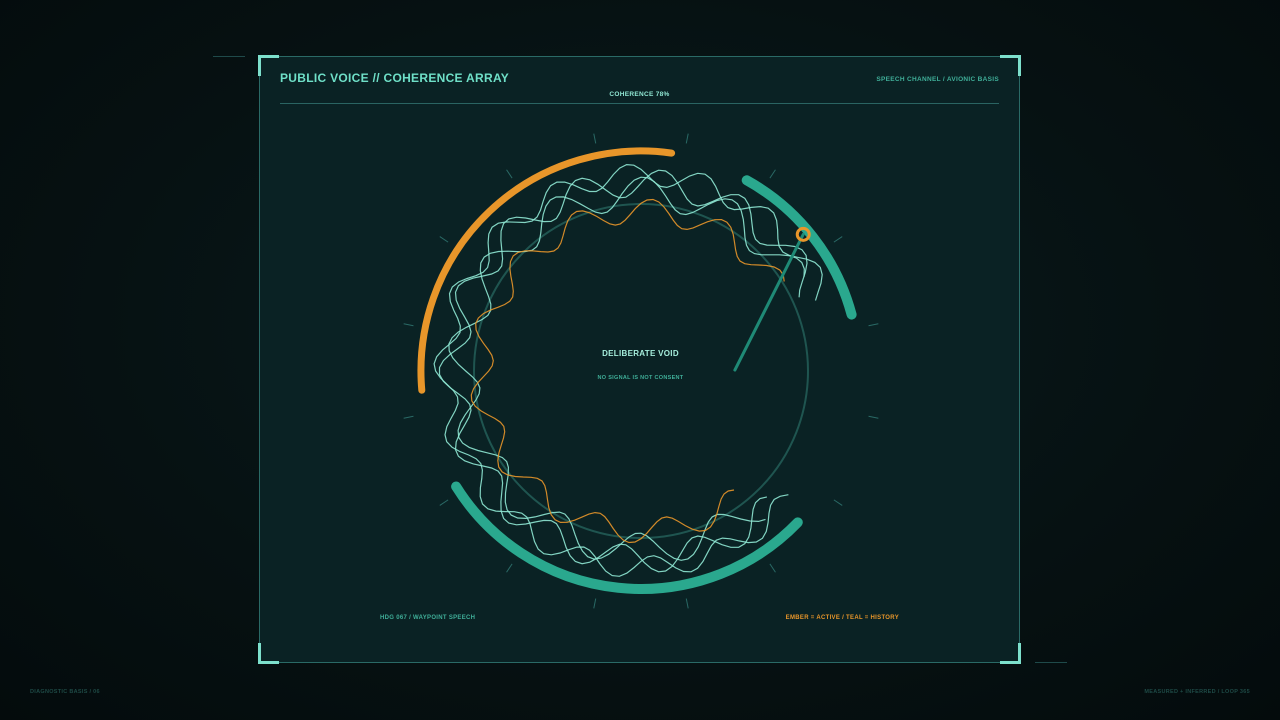 This screenshot has height=720, width=1280. What do you see at coordinates (640, 378) in the screenshot?
I see `center-subtitle: NO SIGNAL IS NOT CONSENT` at bounding box center [640, 378].